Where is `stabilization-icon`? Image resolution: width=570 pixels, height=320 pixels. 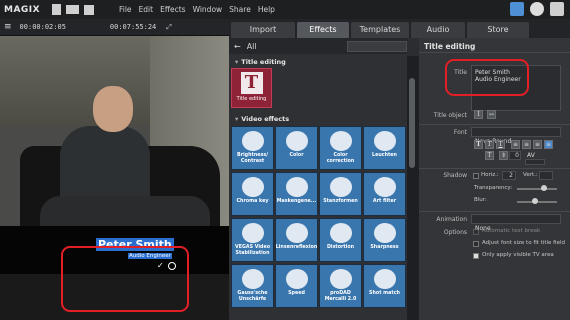 stabilization-icon is located at coordinates (252, 233).